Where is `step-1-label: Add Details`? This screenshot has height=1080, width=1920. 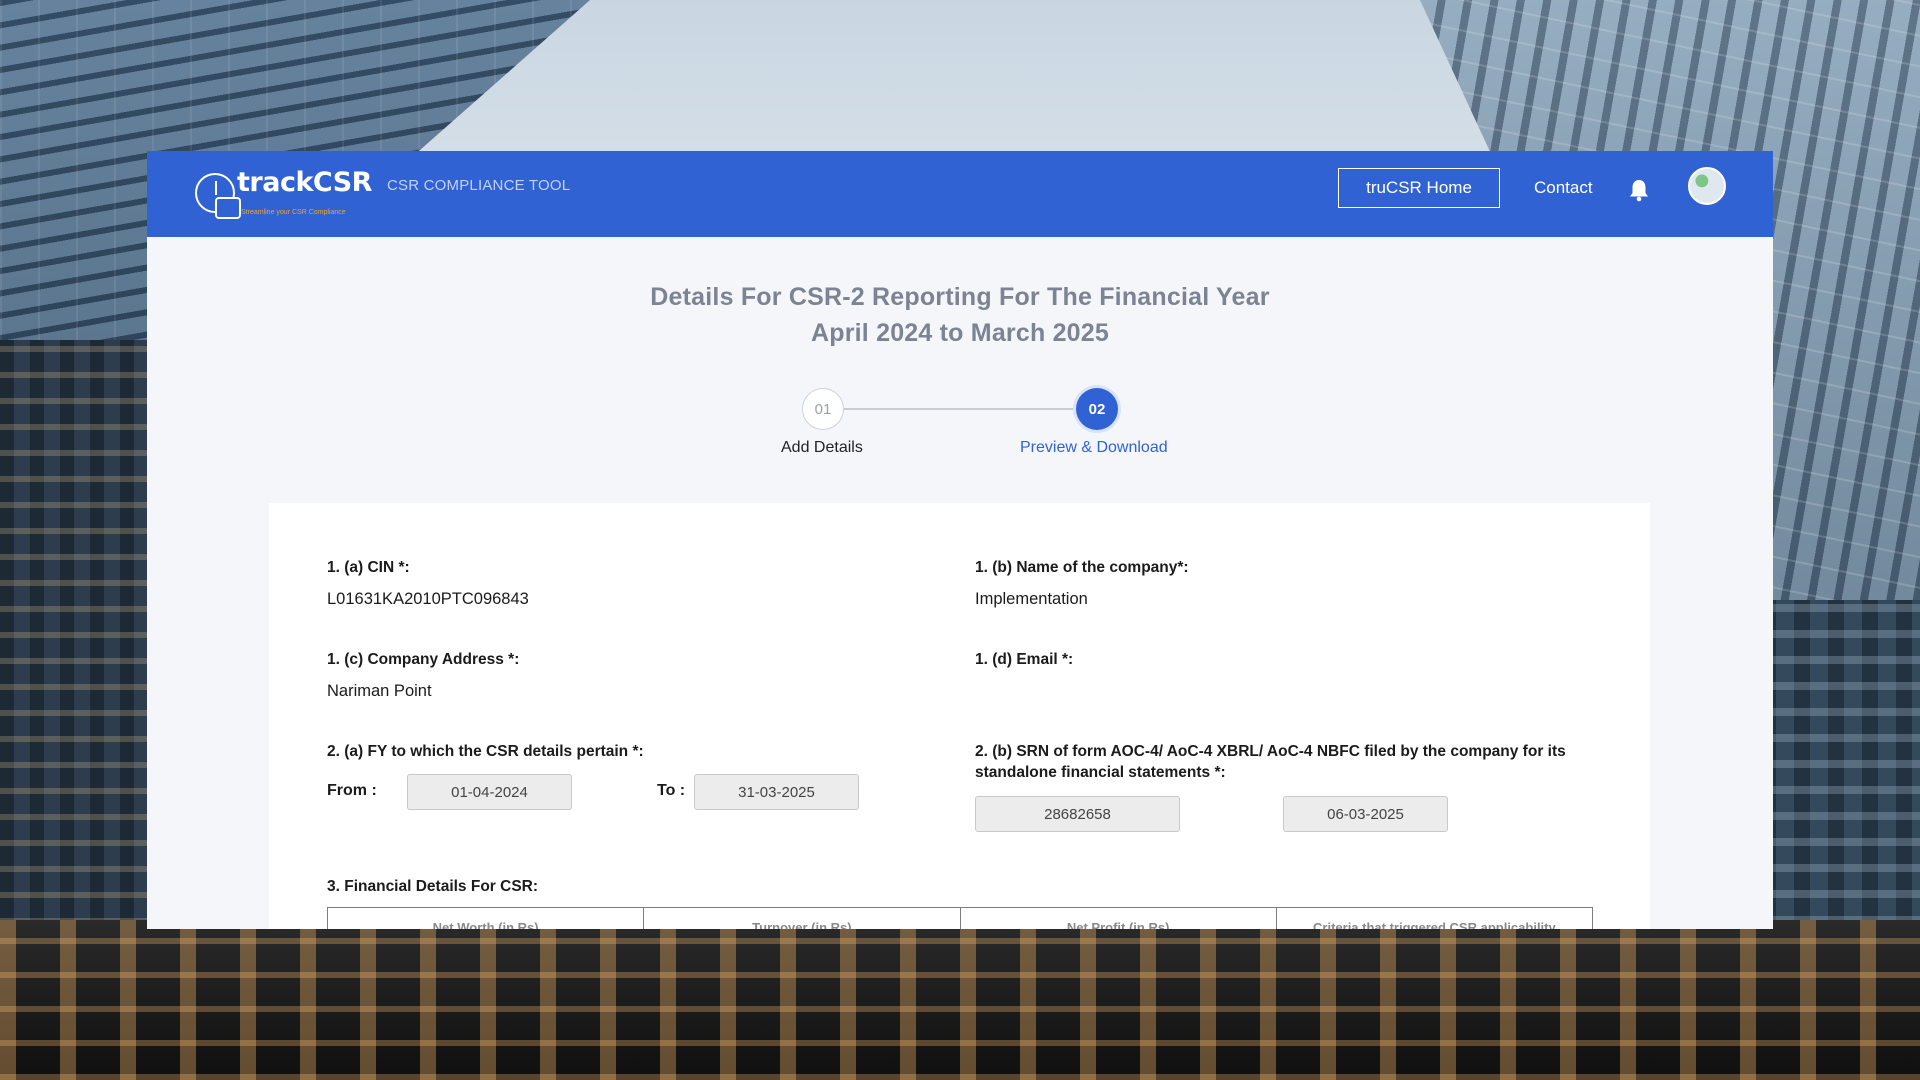 step-1-label: Add Details is located at coordinates (822, 448).